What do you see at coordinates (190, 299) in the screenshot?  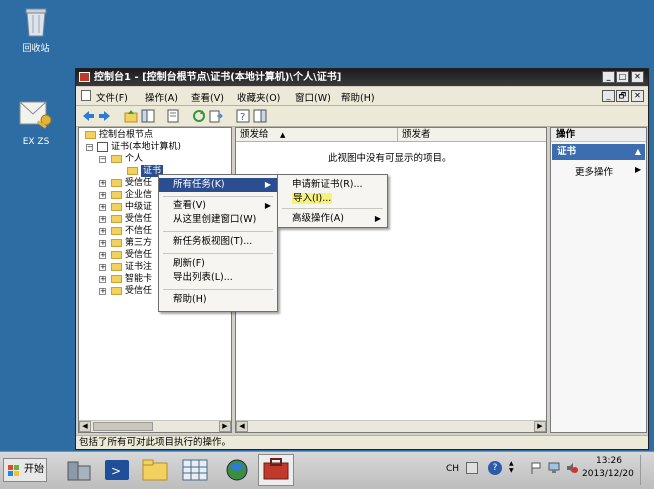 I see `menu-item-label: 帮助(H)` at bounding box center [190, 299].